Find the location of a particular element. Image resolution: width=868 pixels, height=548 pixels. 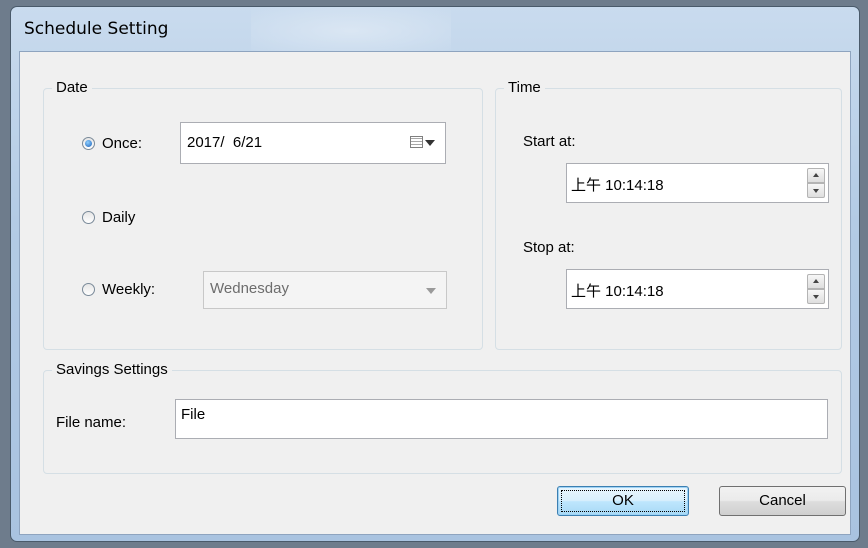

cancel-button: Cancel is located at coordinates (782, 501).